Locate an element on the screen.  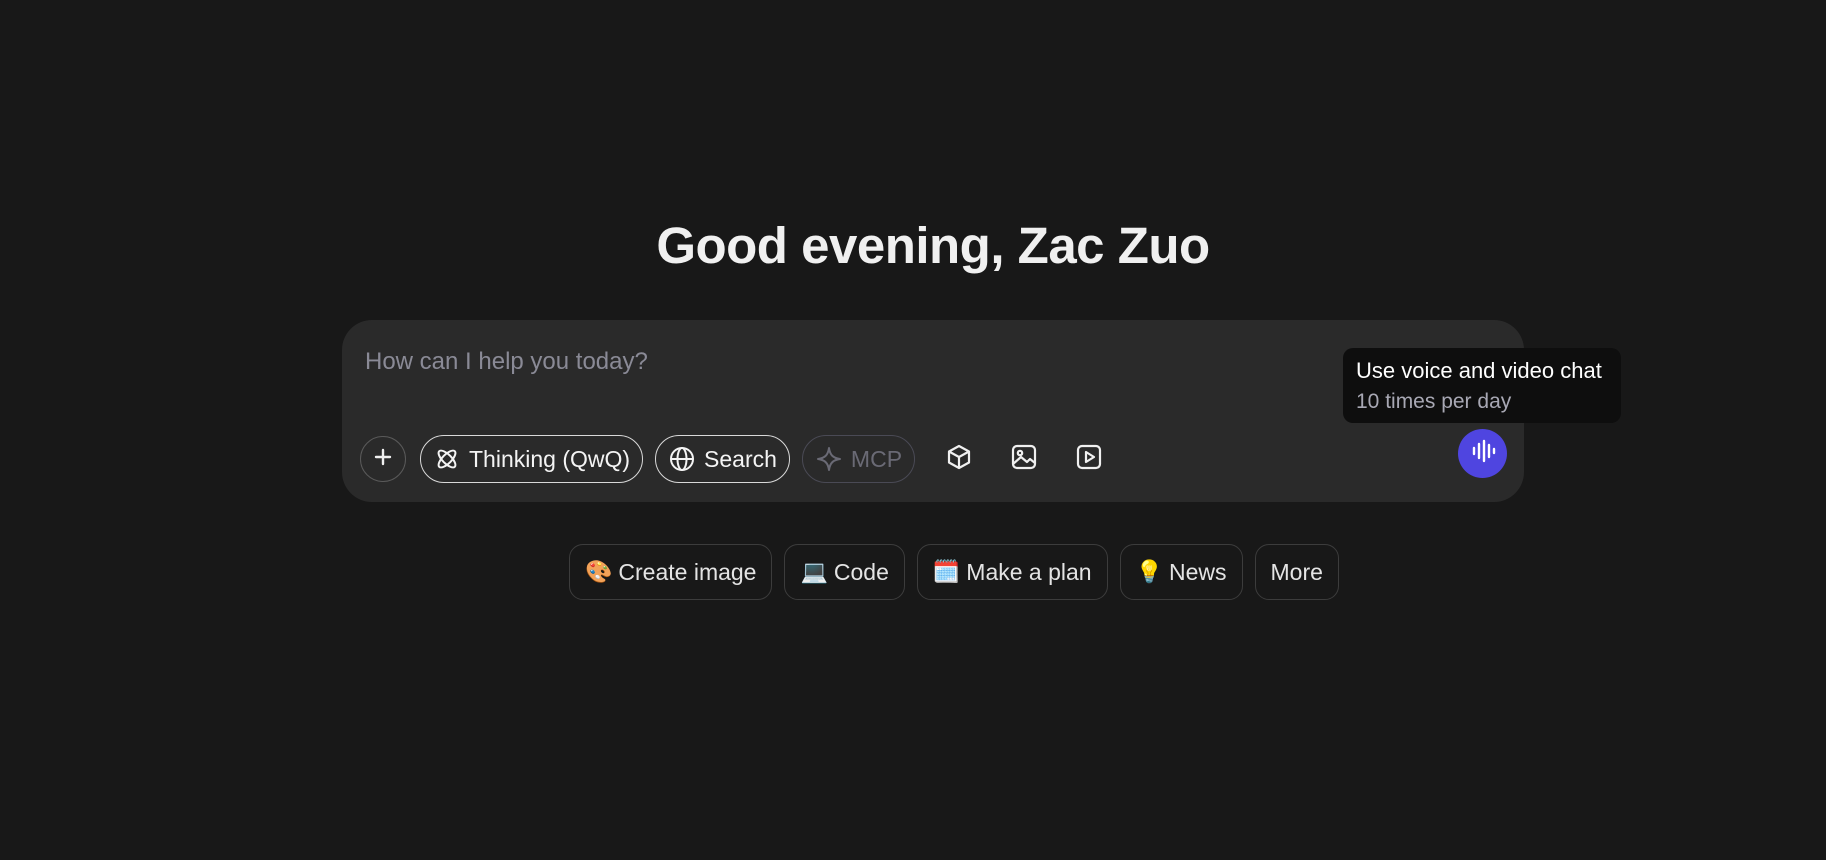
thinking-toggle-button: Thinking (QwQ) is located at coordinates (532, 459).